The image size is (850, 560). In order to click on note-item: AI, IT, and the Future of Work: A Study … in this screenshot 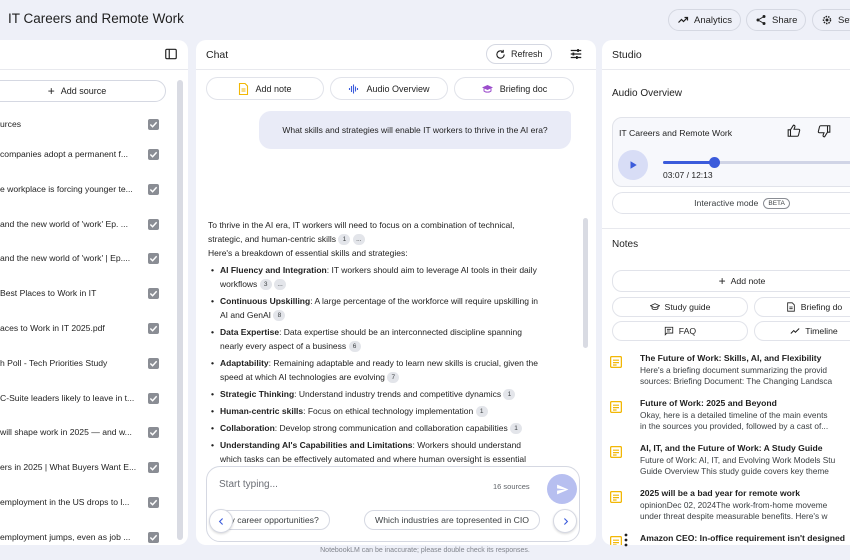, I will do `click(730, 463)`.